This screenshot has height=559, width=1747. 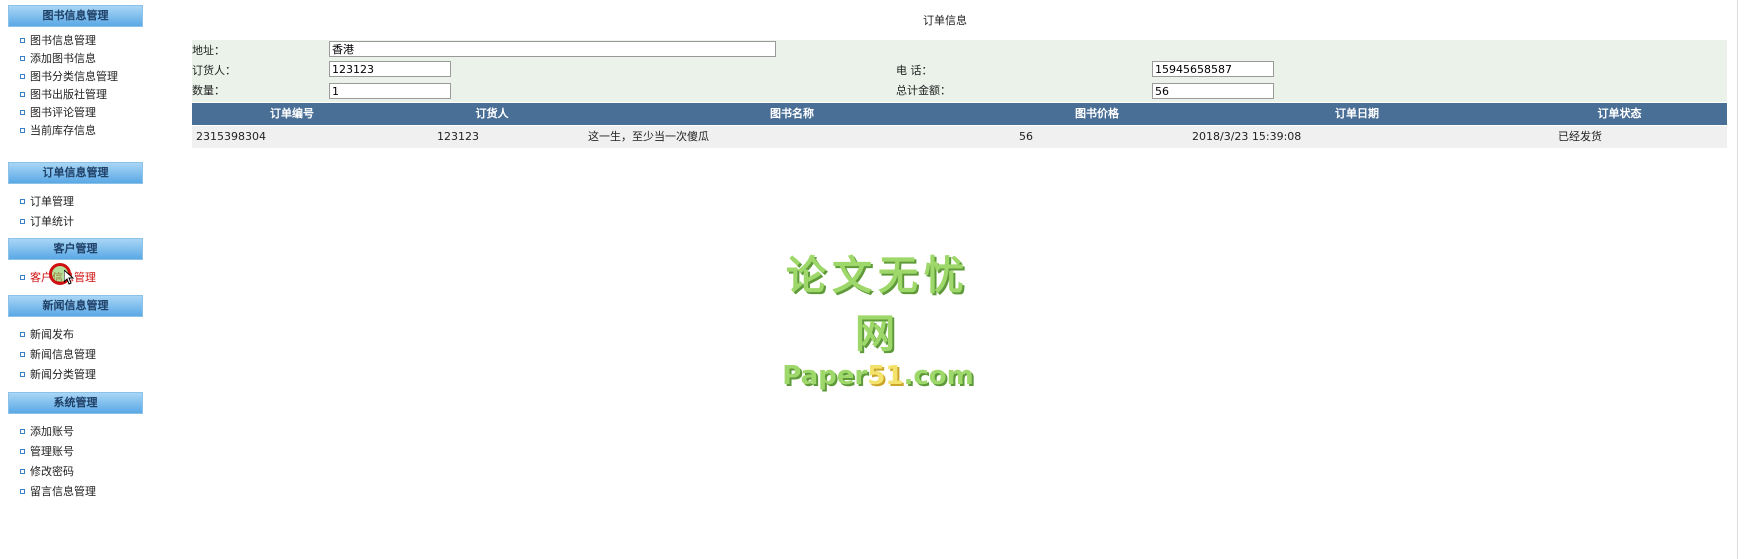 I want to click on cell-order-status: 已经发货, so click(x=1580, y=136).